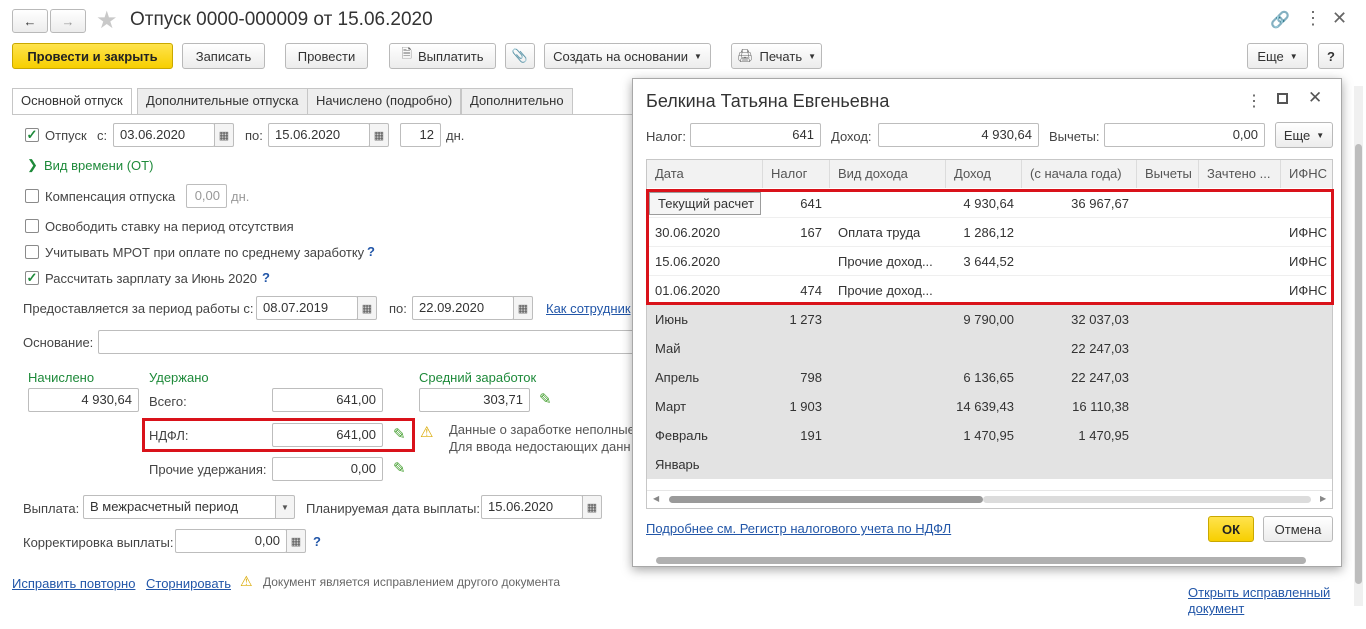 The width and height of the screenshot is (1366, 629). What do you see at coordinates (222, 101) in the screenshot?
I see `tab-additional-vacations: Дополнительные отпуска` at bounding box center [222, 101].